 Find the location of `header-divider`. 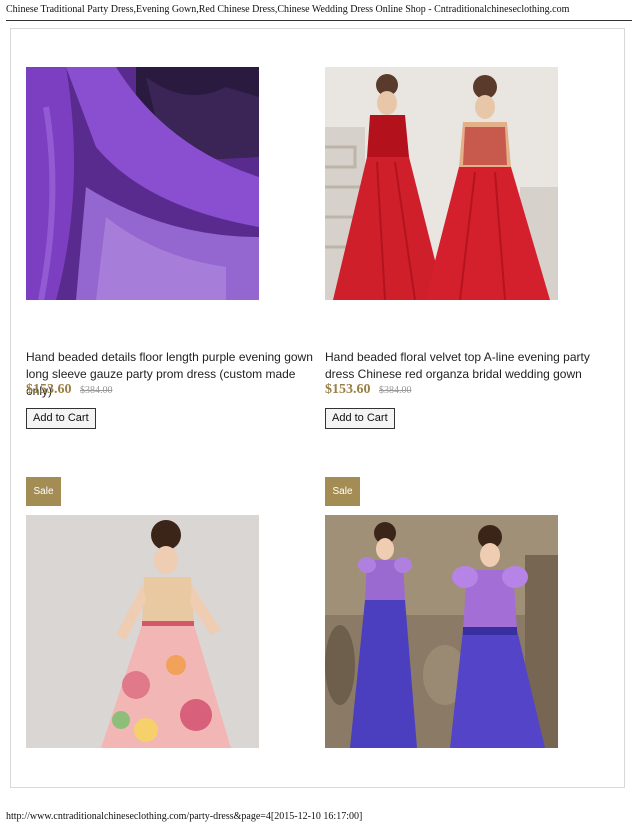

header-divider is located at coordinates (319, 20).